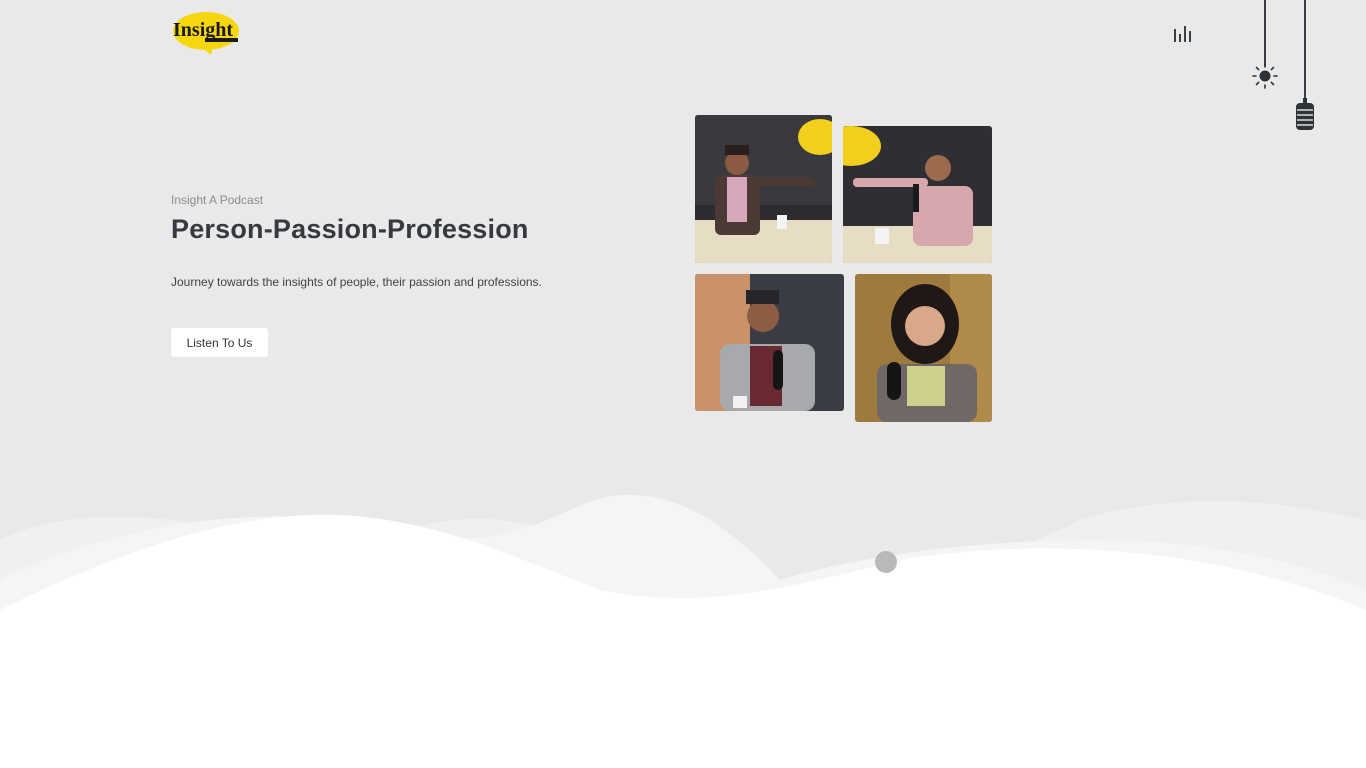 This screenshot has height=768, width=1366. I want to click on sun-icon, so click(1265, 76).